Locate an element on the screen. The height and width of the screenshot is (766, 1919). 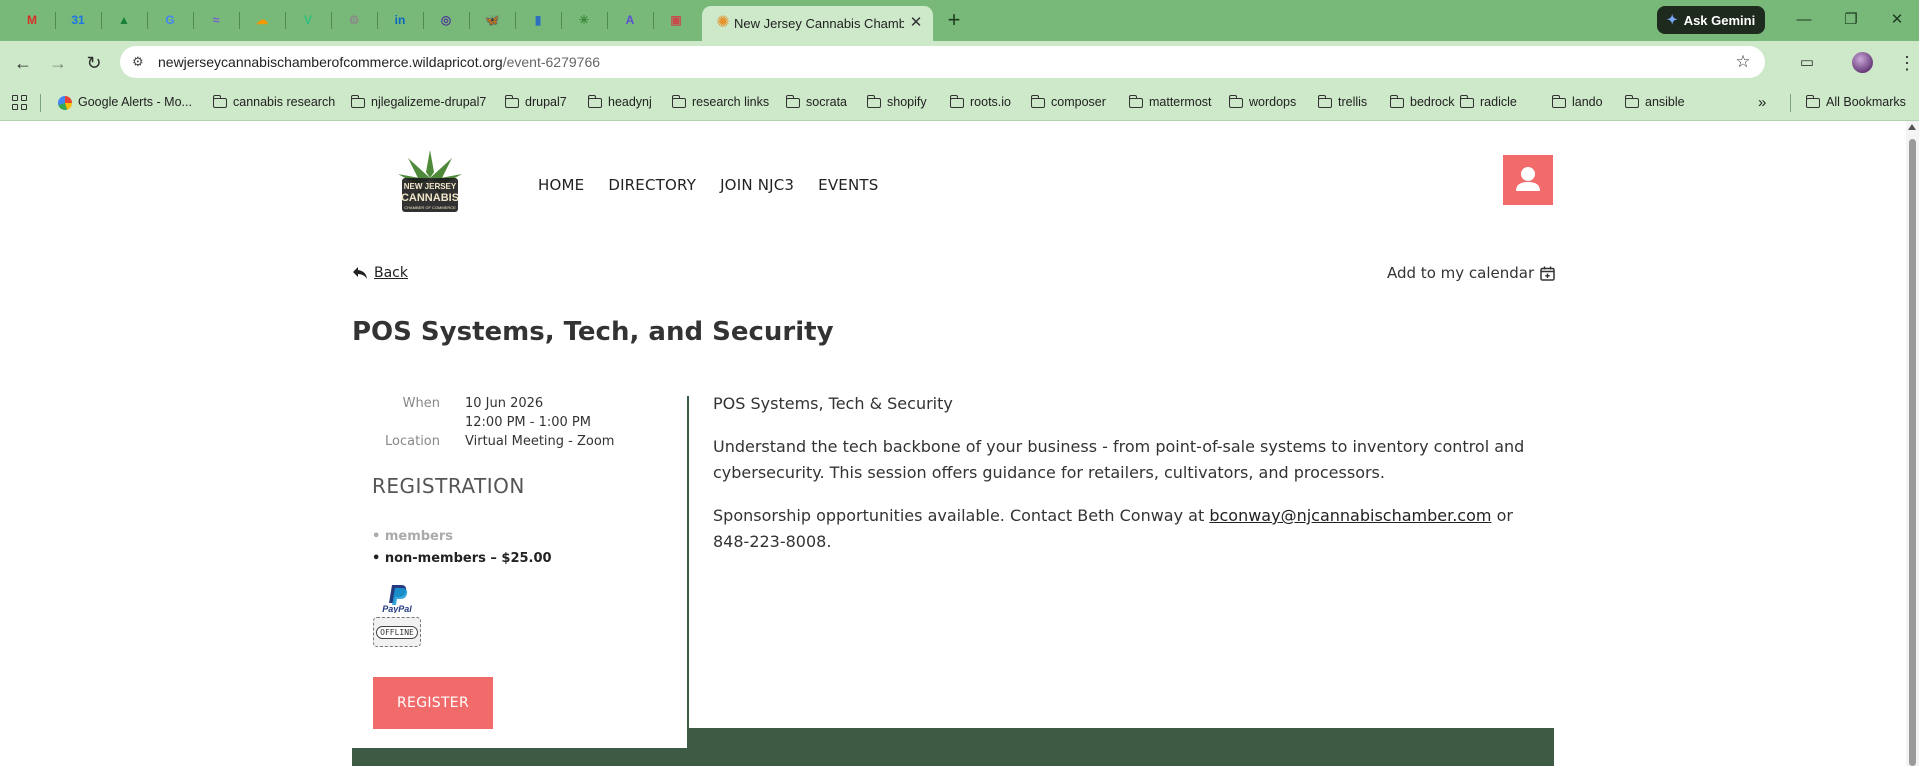
njc3-logo: NEW JERSEY CANNABIS CHAMBER OF COMMERCE is located at coordinates (430, 186).